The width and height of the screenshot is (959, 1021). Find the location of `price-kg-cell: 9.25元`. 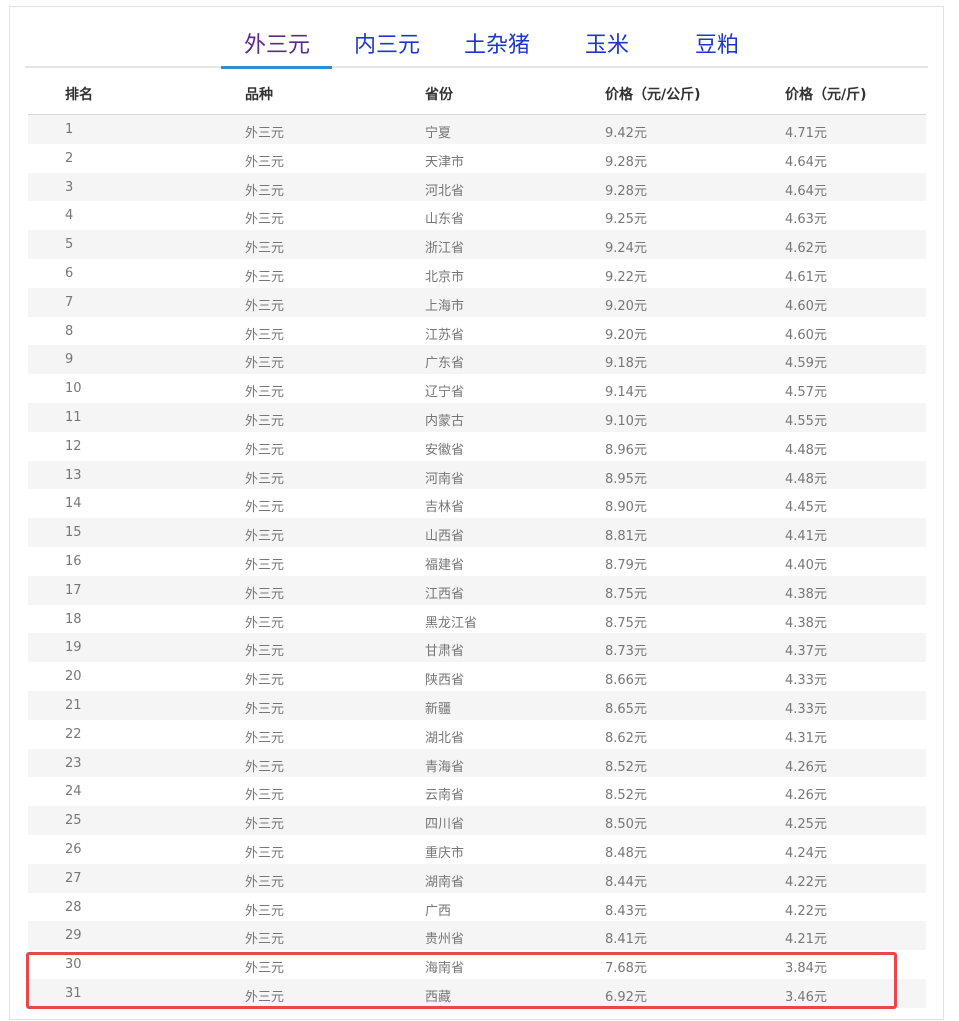

price-kg-cell: 9.25元 is located at coordinates (626, 220).